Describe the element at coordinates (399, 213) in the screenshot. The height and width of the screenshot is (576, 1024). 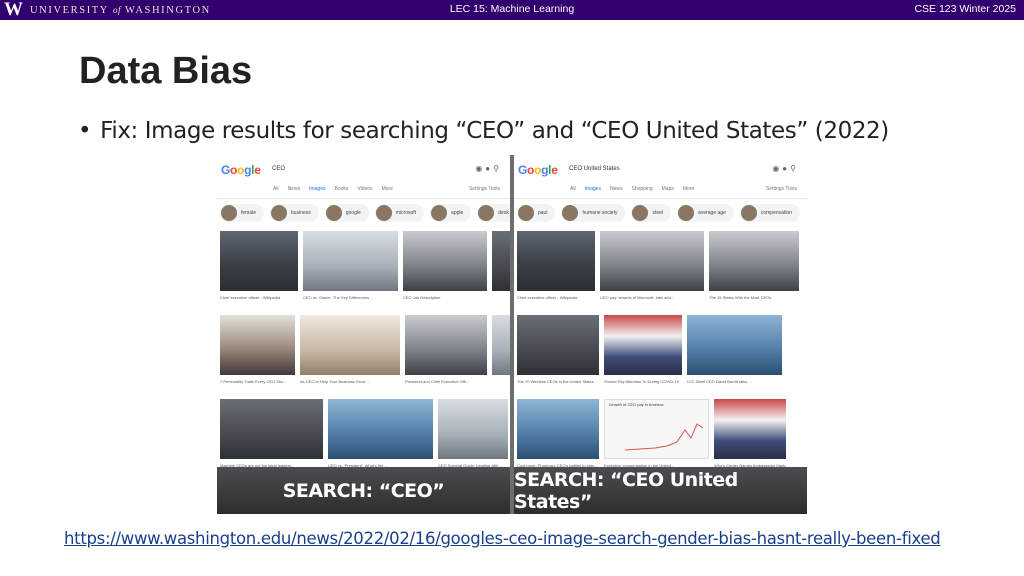
I see `chip: microsoft` at that location.